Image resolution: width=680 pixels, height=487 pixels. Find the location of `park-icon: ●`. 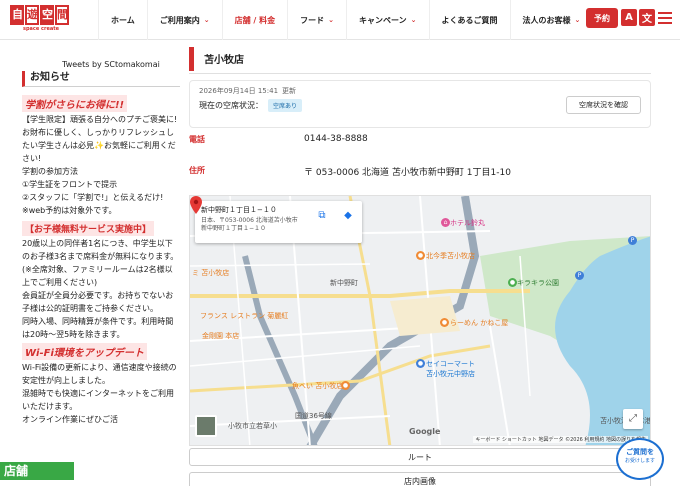

park-icon: ● is located at coordinates (512, 282).